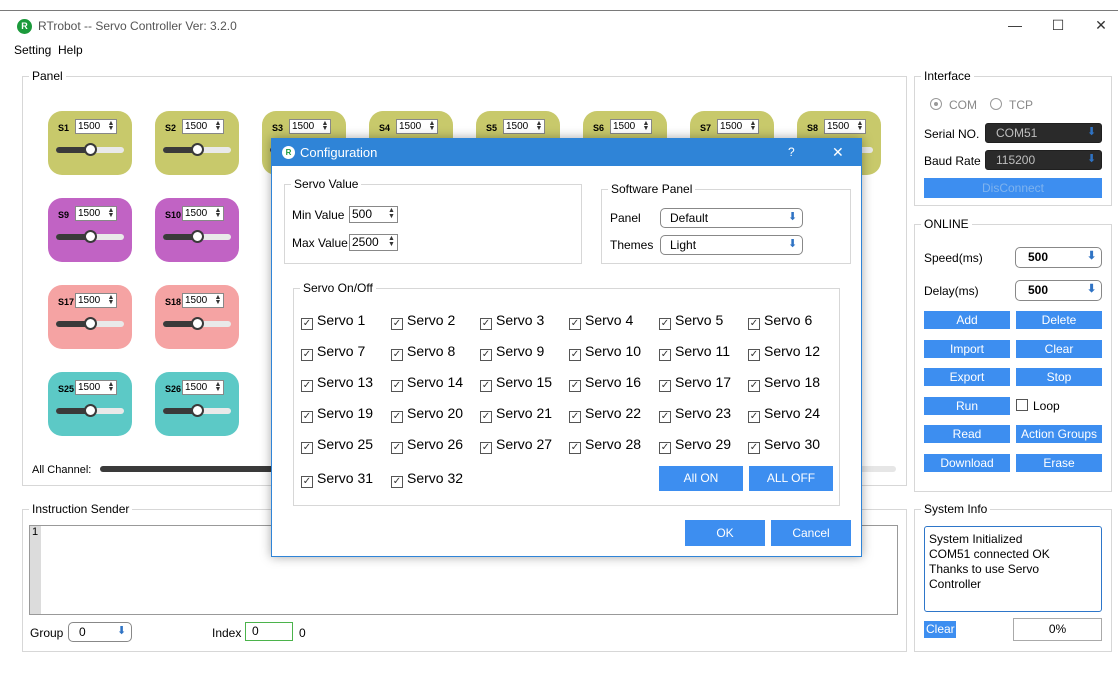  I want to click on tcp-radio, so click(996, 104).